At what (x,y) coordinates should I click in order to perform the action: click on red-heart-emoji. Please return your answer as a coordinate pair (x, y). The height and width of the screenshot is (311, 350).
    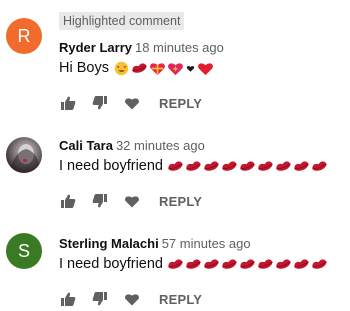
    Looking at the image, I should click on (205, 68).